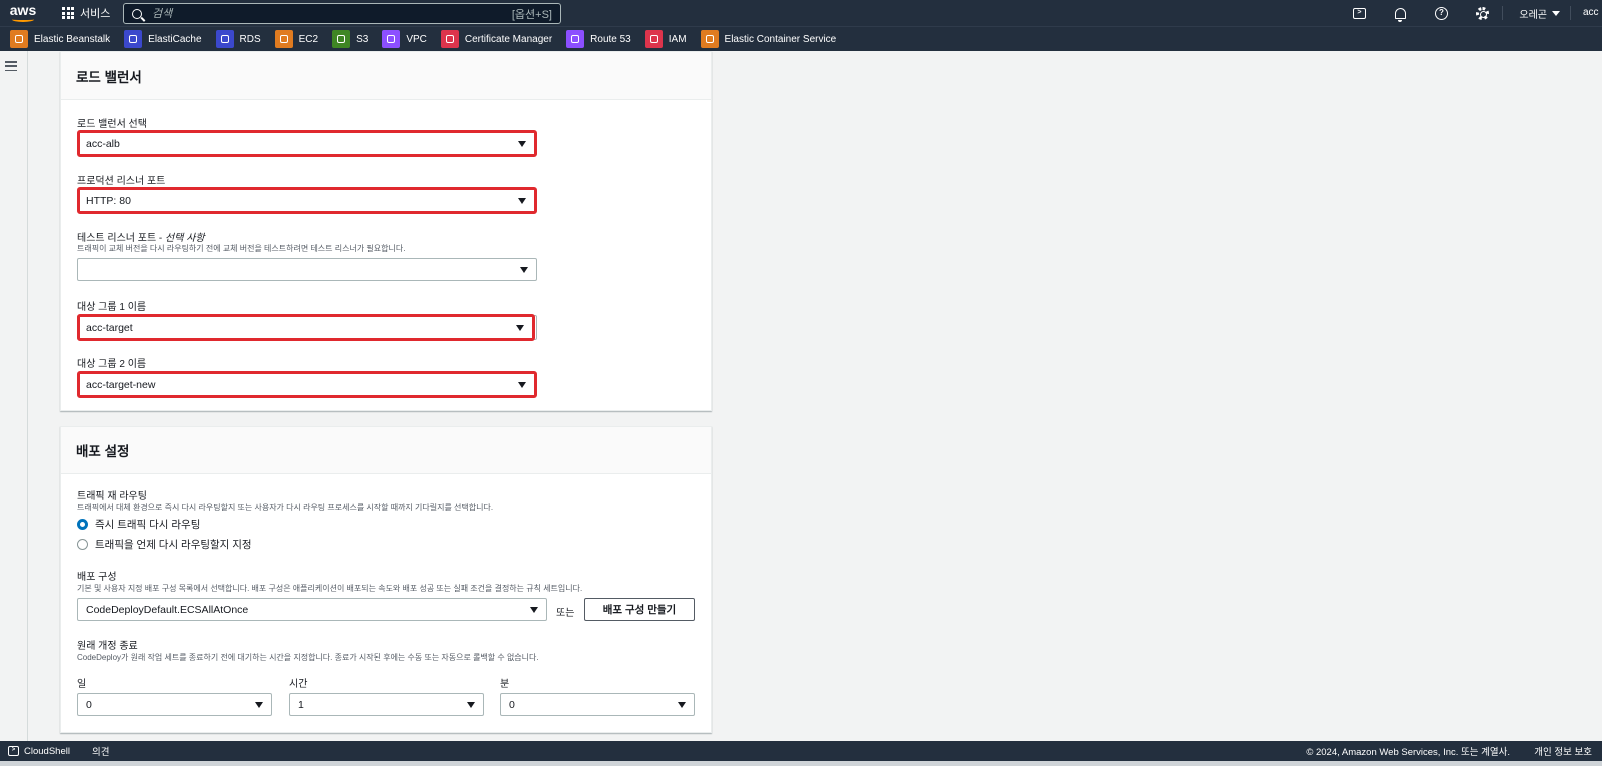  Describe the element at coordinates (1556, 13) in the screenshot. I see `chevron-down-icon` at that location.